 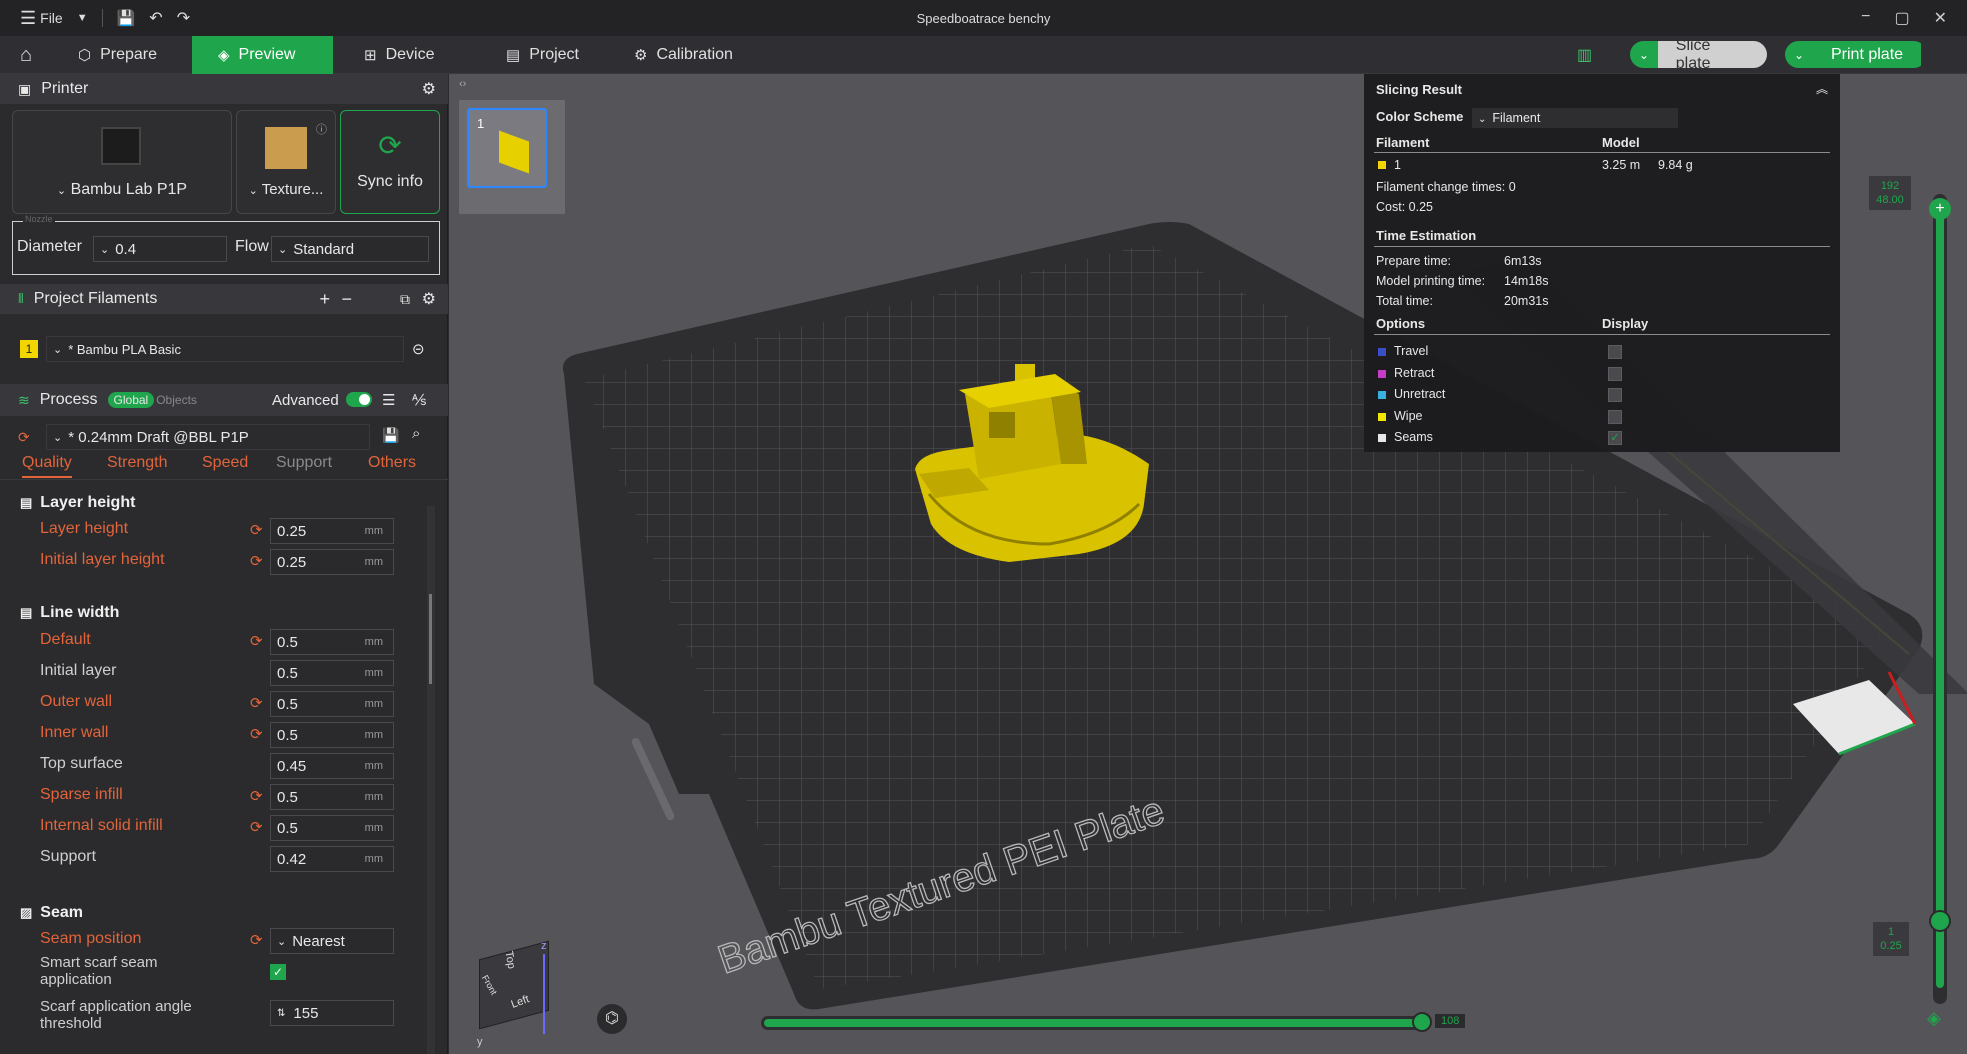 What do you see at coordinates (292, 859) in the screenshot?
I see `value: 0.42` at bounding box center [292, 859].